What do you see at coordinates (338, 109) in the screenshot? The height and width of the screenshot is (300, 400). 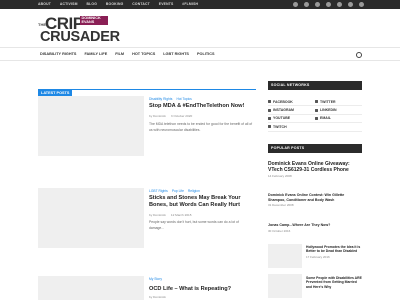 I see `social-linkedin: LINKEDIN` at bounding box center [338, 109].